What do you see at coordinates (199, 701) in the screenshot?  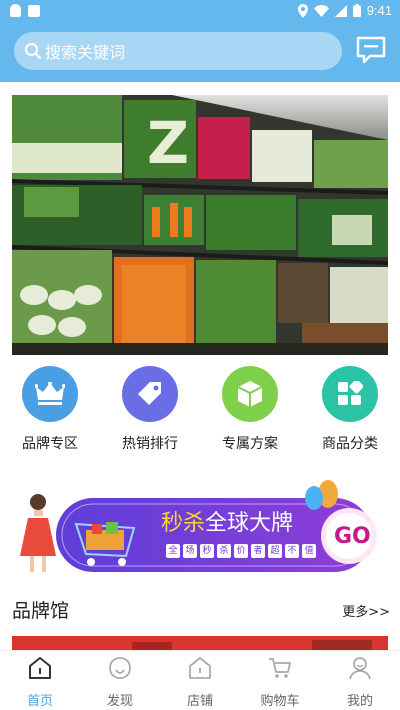 I see `tab-label: 店铺` at bounding box center [199, 701].